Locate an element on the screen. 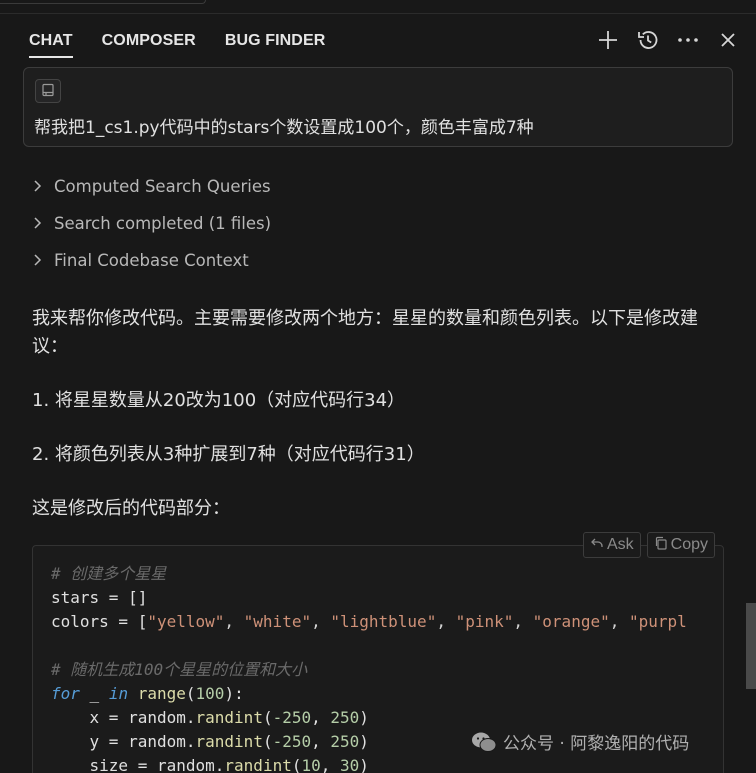 This screenshot has height=773, width=756. code-number: 100 is located at coordinates (210, 693).